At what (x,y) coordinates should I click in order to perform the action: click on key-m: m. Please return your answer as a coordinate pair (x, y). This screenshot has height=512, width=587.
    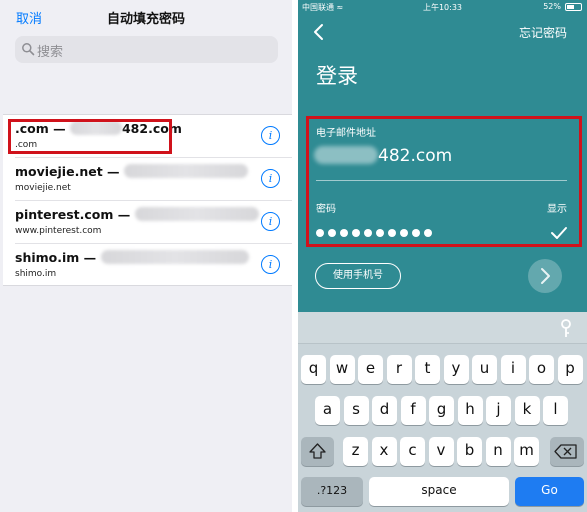
    Looking at the image, I should click on (526, 451).